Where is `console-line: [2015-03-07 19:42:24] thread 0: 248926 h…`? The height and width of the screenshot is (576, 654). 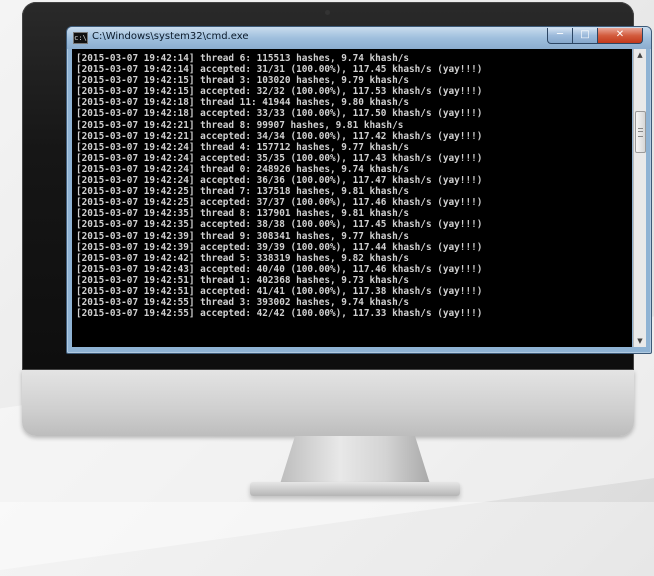
console-line: [2015-03-07 19:42:24] thread 0: 248926 h… is located at coordinates (243, 169).